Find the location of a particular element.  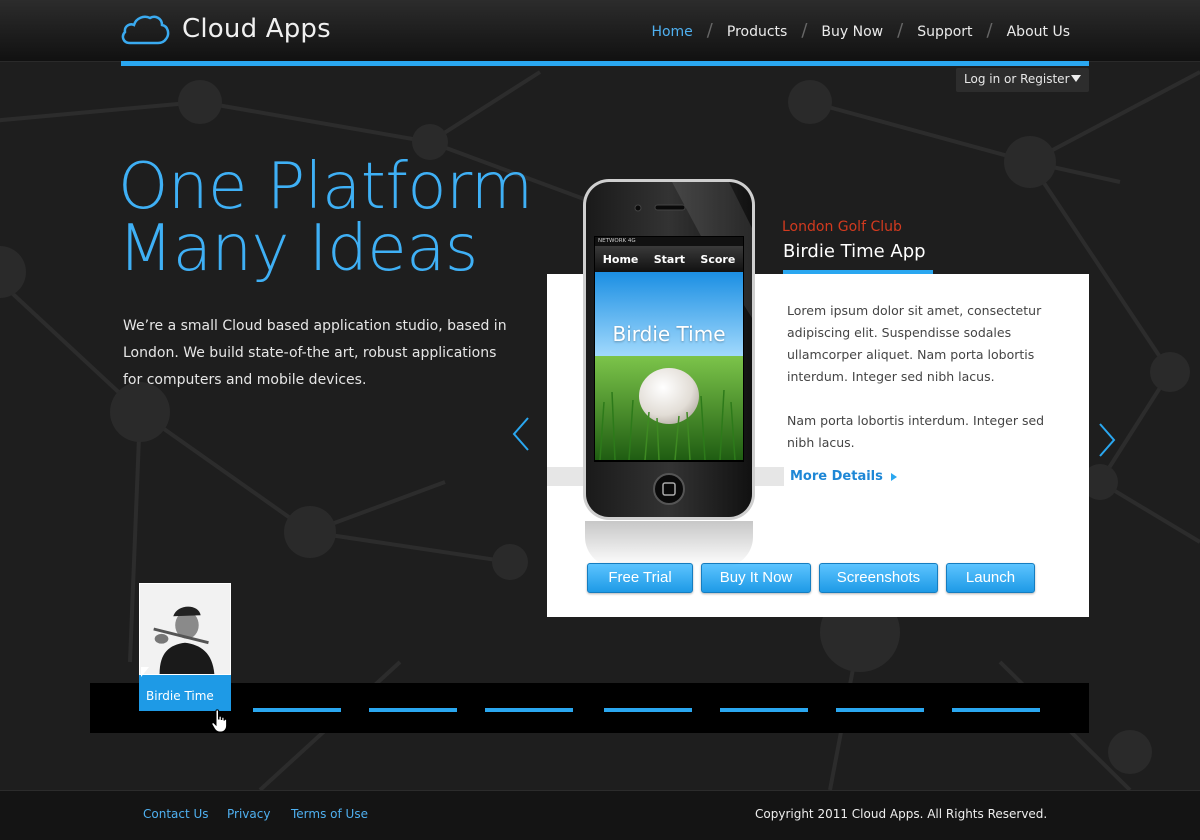

screenshots-button: Screenshots is located at coordinates (878, 578).